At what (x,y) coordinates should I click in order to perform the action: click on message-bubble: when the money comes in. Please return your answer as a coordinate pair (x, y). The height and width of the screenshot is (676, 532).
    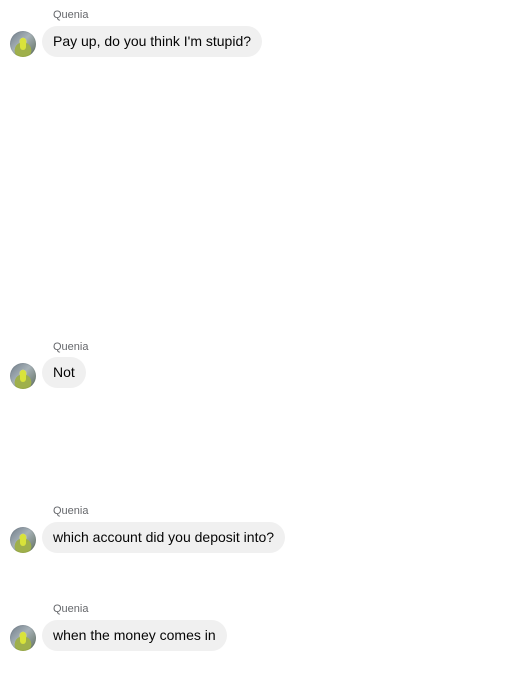
    Looking at the image, I should click on (134, 635).